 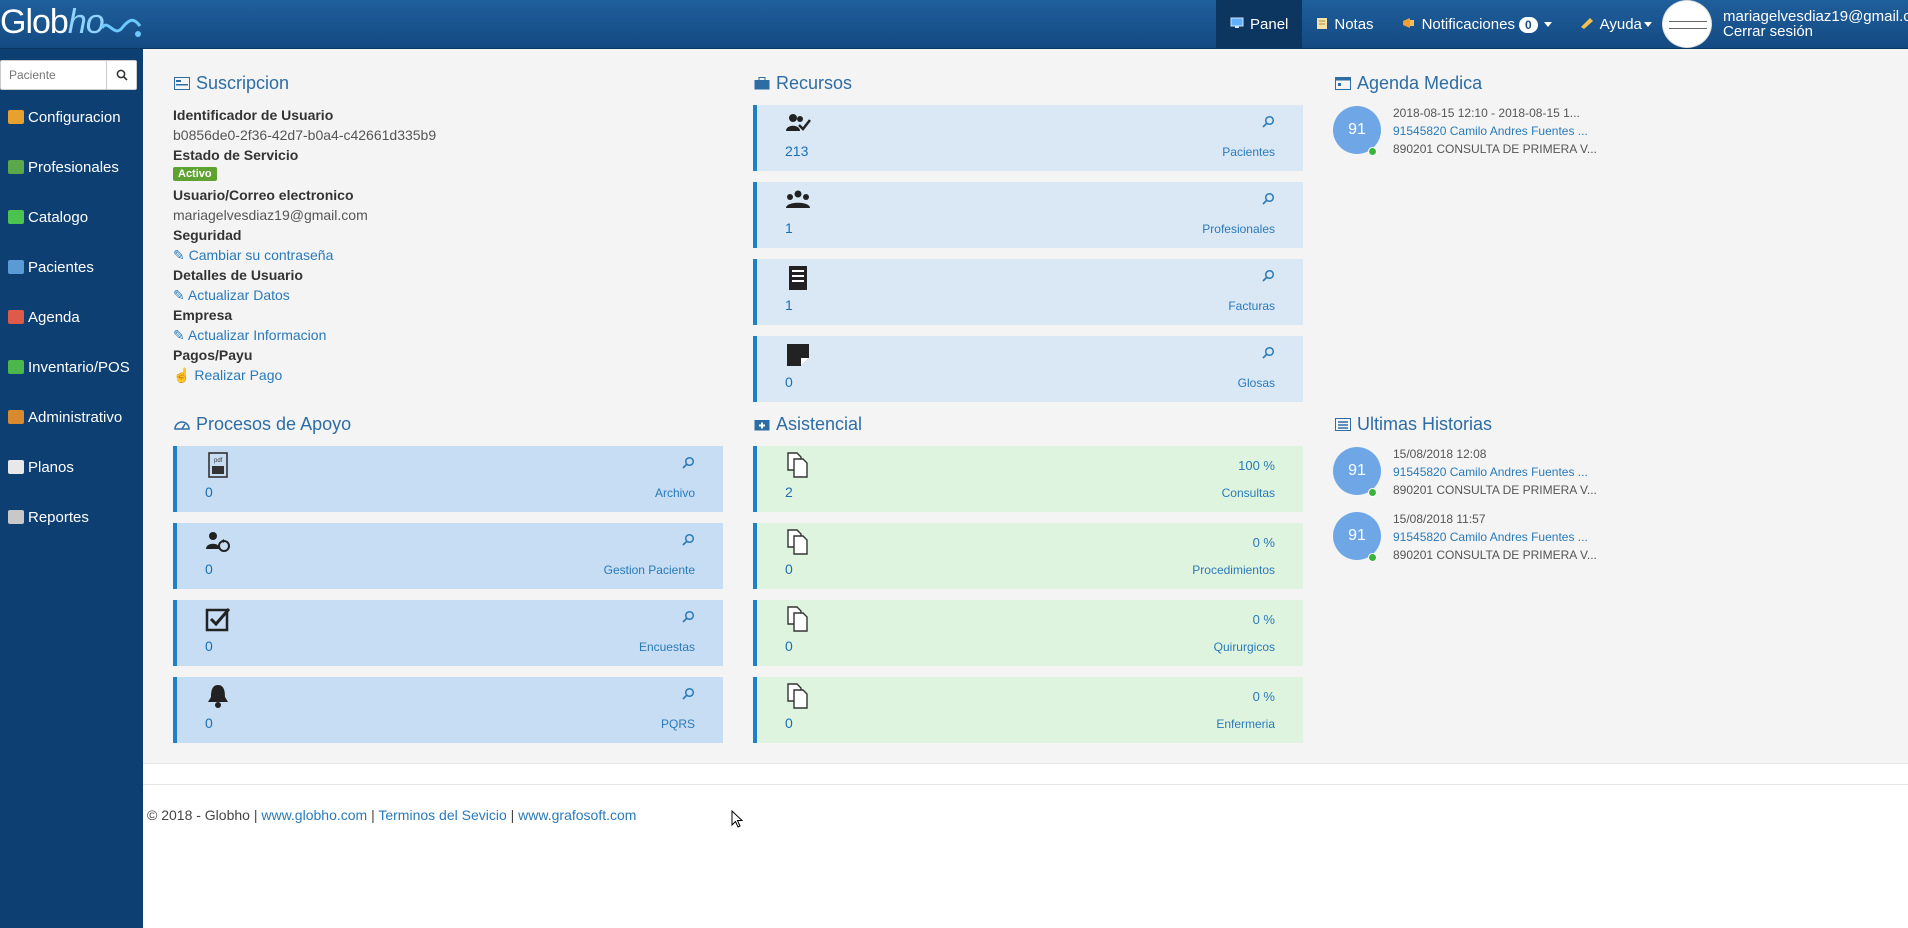 I want to click on asistencial-title: Asistencial, so click(x=808, y=424).